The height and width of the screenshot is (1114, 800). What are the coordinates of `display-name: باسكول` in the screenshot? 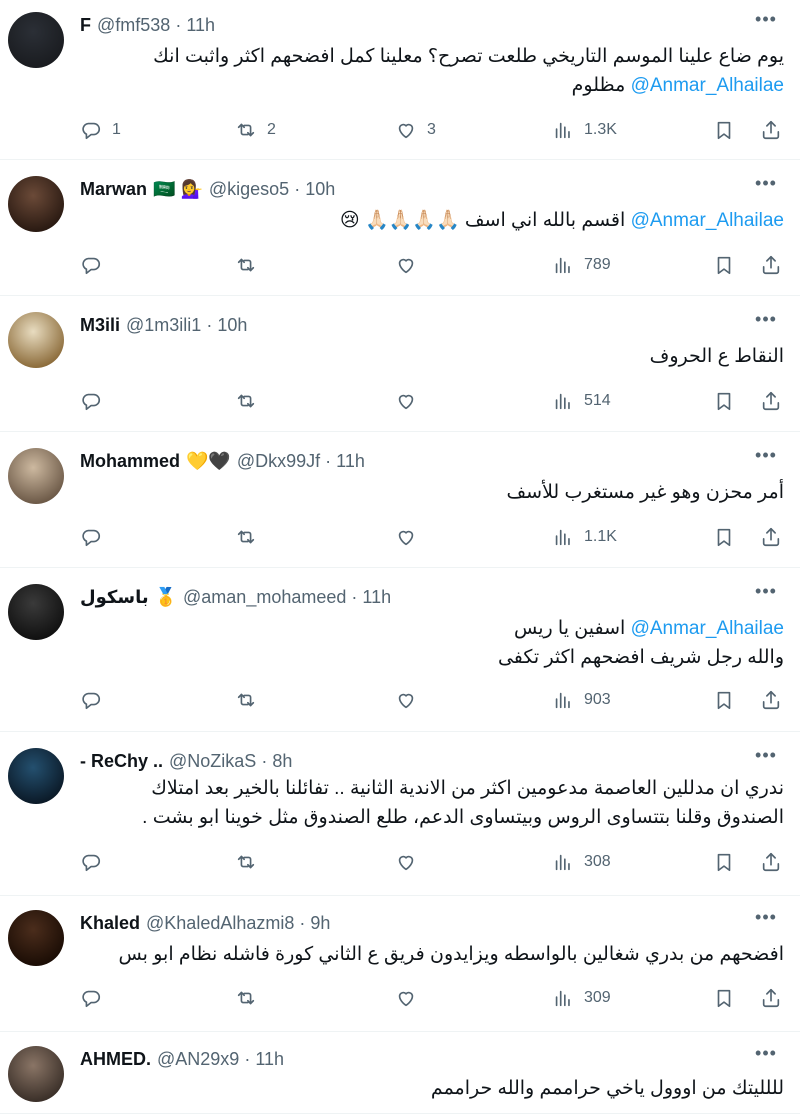 It's located at (114, 597).